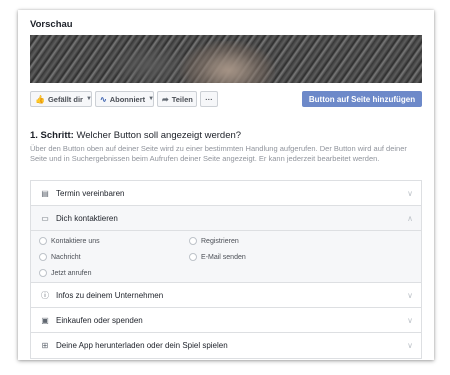  I want to click on option-message: Nachricht, so click(60, 257).